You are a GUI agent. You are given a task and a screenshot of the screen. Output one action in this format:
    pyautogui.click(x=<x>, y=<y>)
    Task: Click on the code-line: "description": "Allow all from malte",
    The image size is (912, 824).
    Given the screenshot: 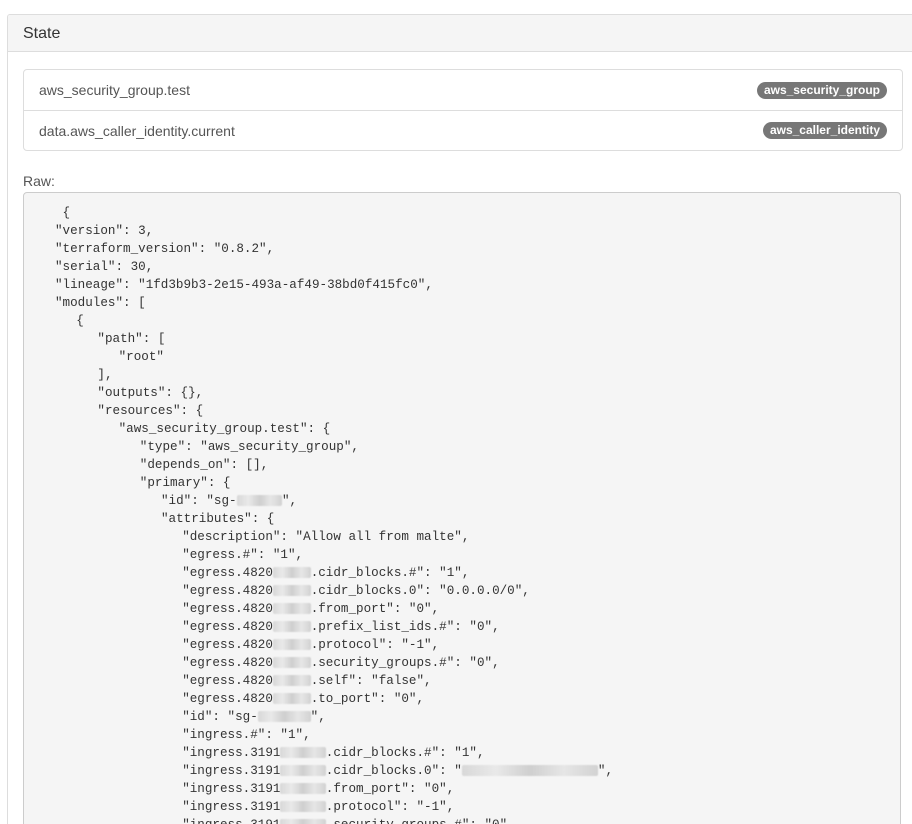 What is the action you would take?
    pyautogui.click(x=462, y=537)
    